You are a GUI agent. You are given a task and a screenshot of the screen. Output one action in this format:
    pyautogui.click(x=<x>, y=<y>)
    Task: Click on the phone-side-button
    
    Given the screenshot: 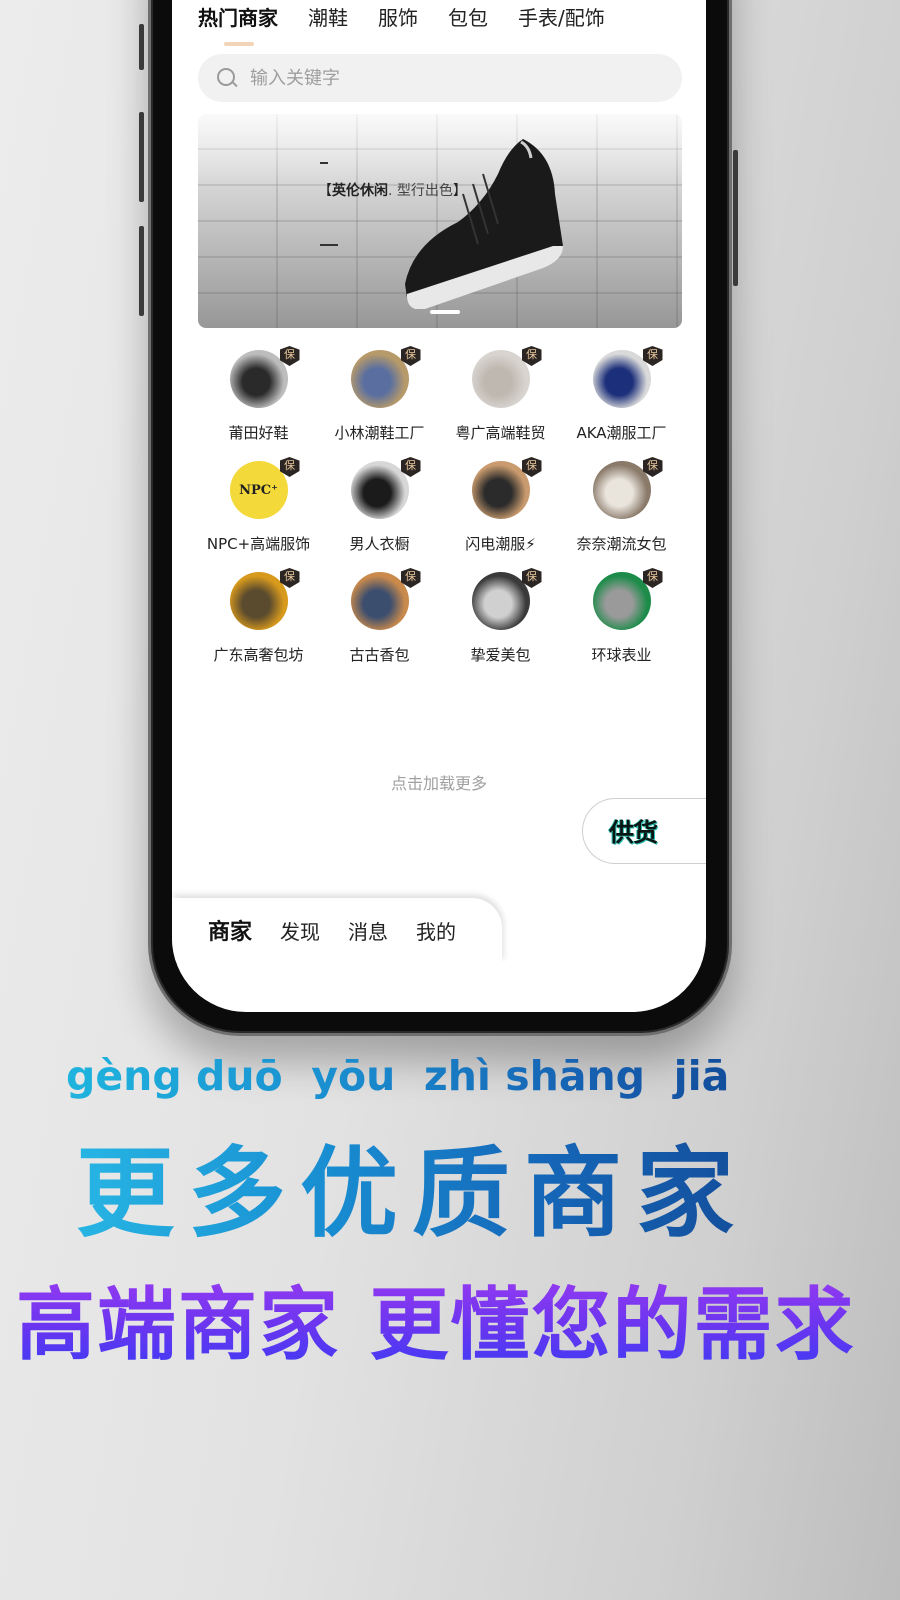 What is the action you would take?
    pyautogui.click(x=141, y=47)
    